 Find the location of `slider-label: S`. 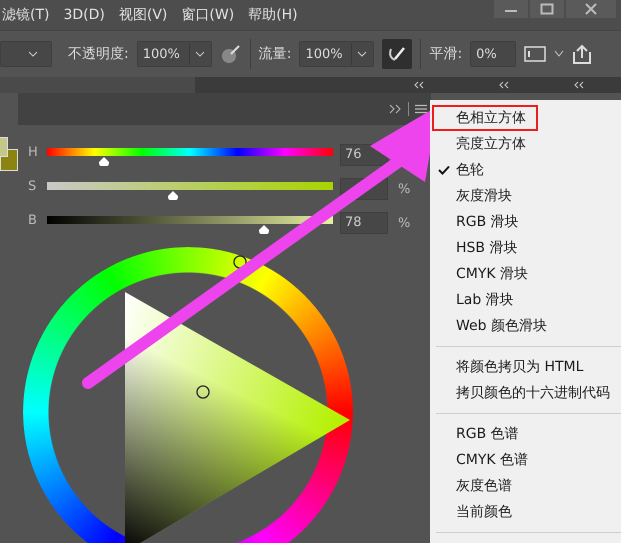

slider-label: S is located at coordinates (33, 186).